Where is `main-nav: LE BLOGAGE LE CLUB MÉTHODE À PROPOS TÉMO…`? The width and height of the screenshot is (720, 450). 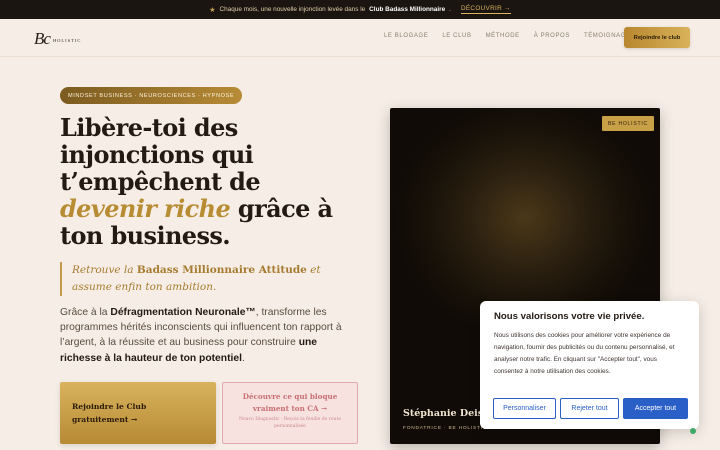
main-nav: LE BLOGAGE LE CLUB MÉTHODE À PROPOS TÉMO… is located at coordinates (509, 36).